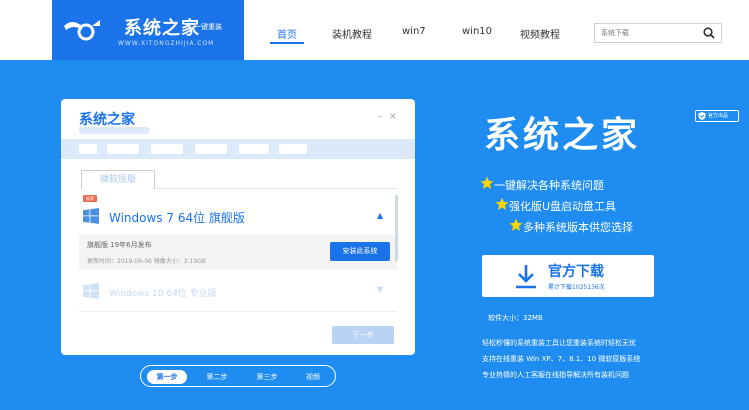  I want to click on nav-item-win10: win10, so click(477, 31).